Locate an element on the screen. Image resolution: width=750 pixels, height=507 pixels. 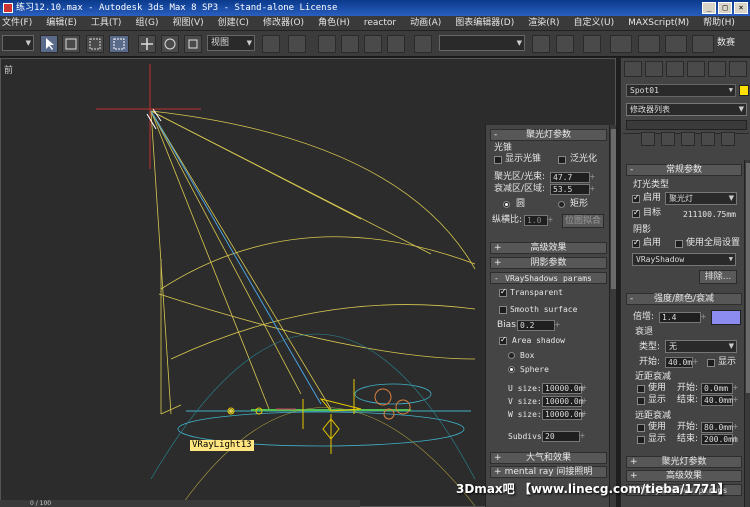
display-tab-icon is located at coordinates (717, 69).